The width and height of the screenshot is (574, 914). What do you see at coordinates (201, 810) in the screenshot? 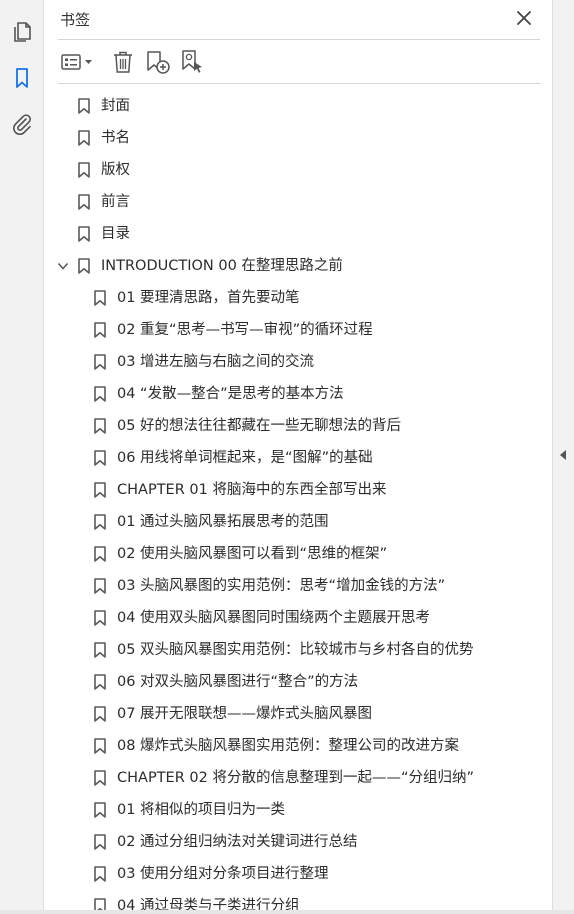
I see `bookmark-label: 01 将相似的项目归为一类` at bounding box center [201, 810].